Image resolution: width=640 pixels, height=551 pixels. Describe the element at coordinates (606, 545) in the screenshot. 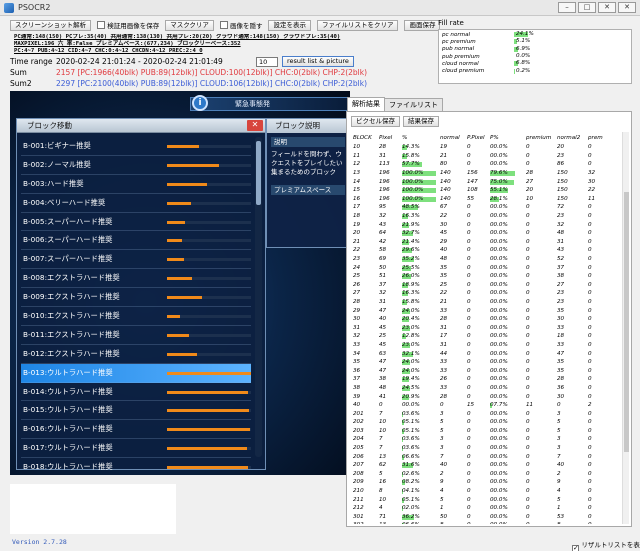

I see `show-result-list-checkbox: リザルトリストを表示` at that location.